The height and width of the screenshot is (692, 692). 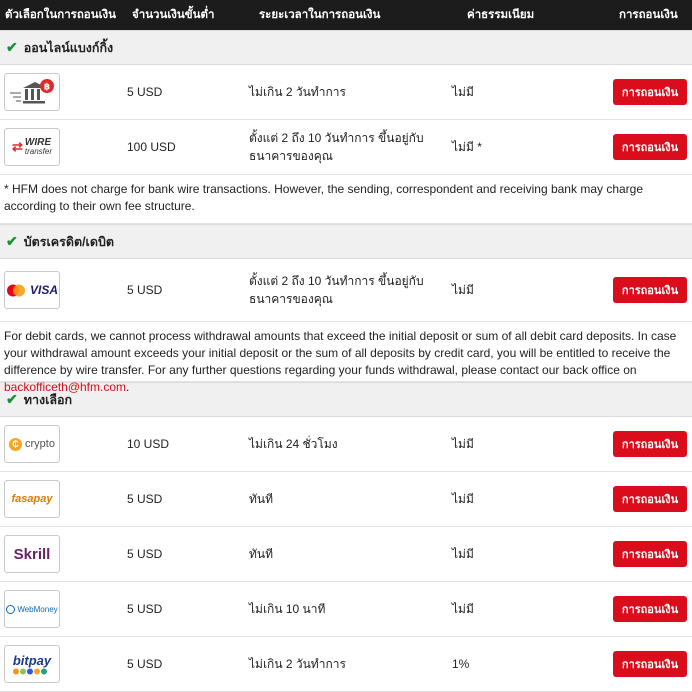 I want to click on header-withdraw: การถอนเงิน, so click(x=648, y=15).